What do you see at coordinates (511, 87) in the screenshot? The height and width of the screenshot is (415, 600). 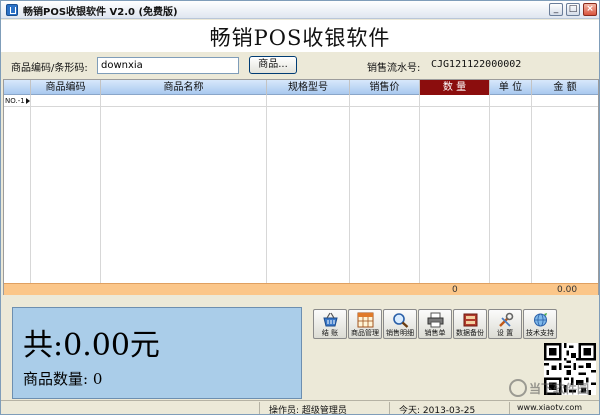 I see `column-header-unit: 单 位` at bounding box center [511, 87].